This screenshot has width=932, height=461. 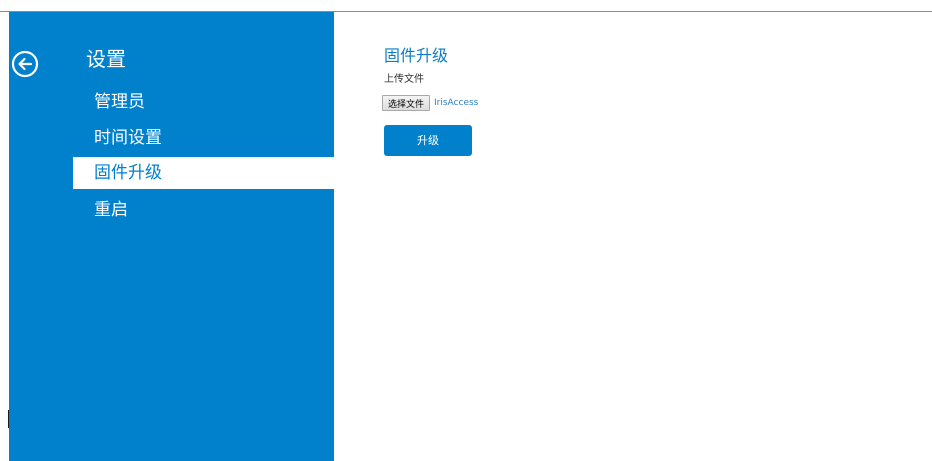 What do you see at coordinates (111, 210) in the screenshot?
I see `sidebar-item-label: 重启` at bounding box center [111, 210].